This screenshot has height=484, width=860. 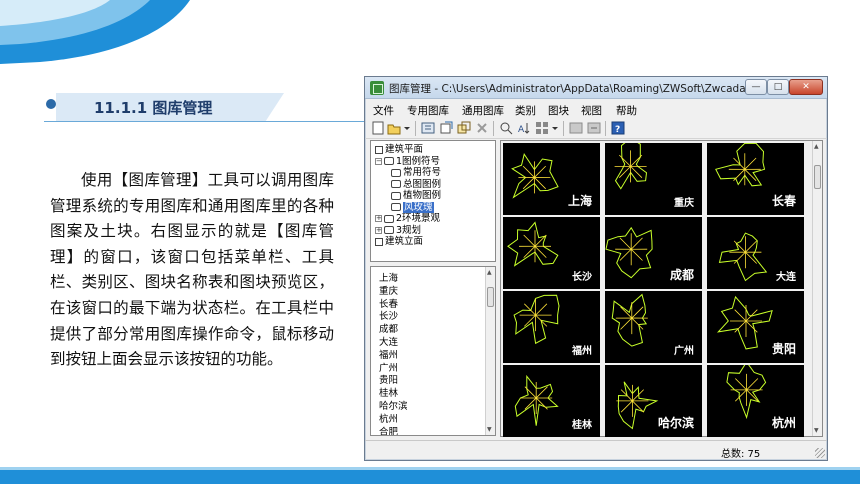 What do you see at coordinates (464, 128) in the screenshot?
I see `replace-icon` at bounding box center [464, 128].